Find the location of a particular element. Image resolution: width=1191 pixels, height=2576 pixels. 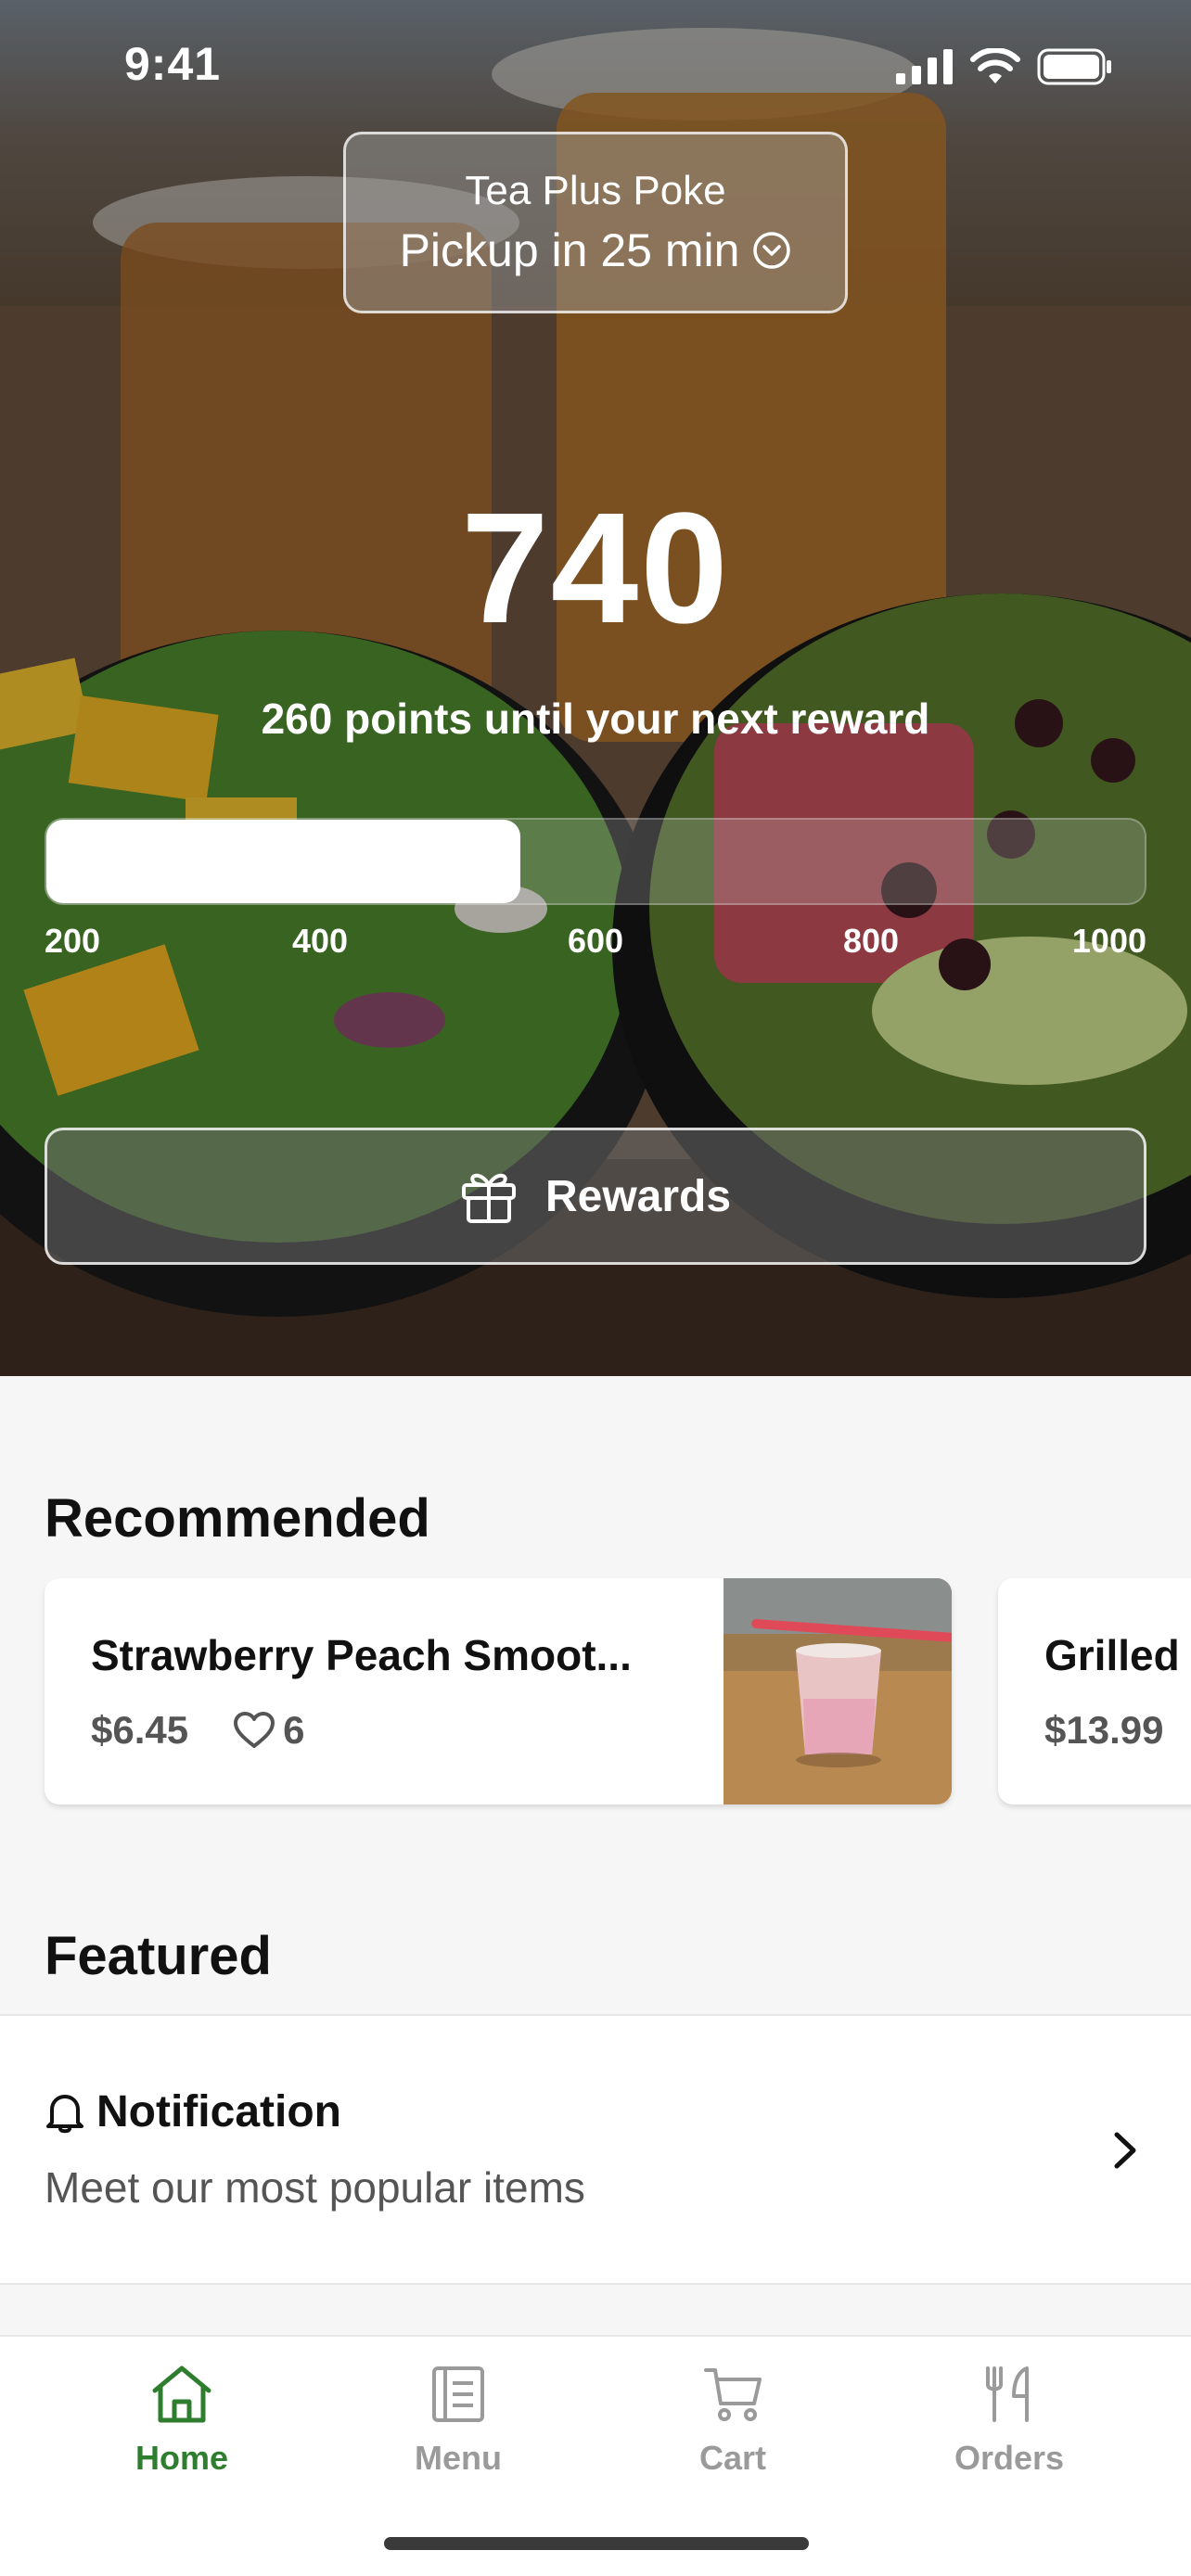

item-price: $6.45 is located at coordinates (140, 1730).